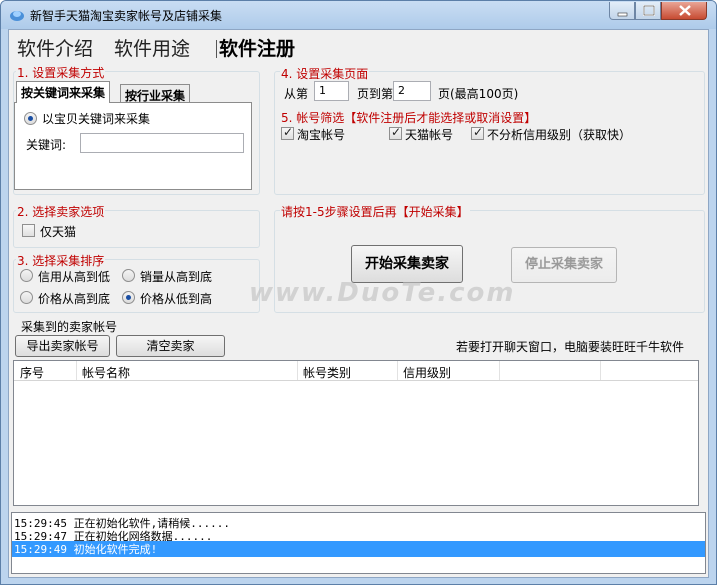 The image size is (717, 585). What do you see at coordinates (74, 299) in the screenshot?
I see `radio-price-desc-label: 价格从高到底` at bounding box center [74, 299].